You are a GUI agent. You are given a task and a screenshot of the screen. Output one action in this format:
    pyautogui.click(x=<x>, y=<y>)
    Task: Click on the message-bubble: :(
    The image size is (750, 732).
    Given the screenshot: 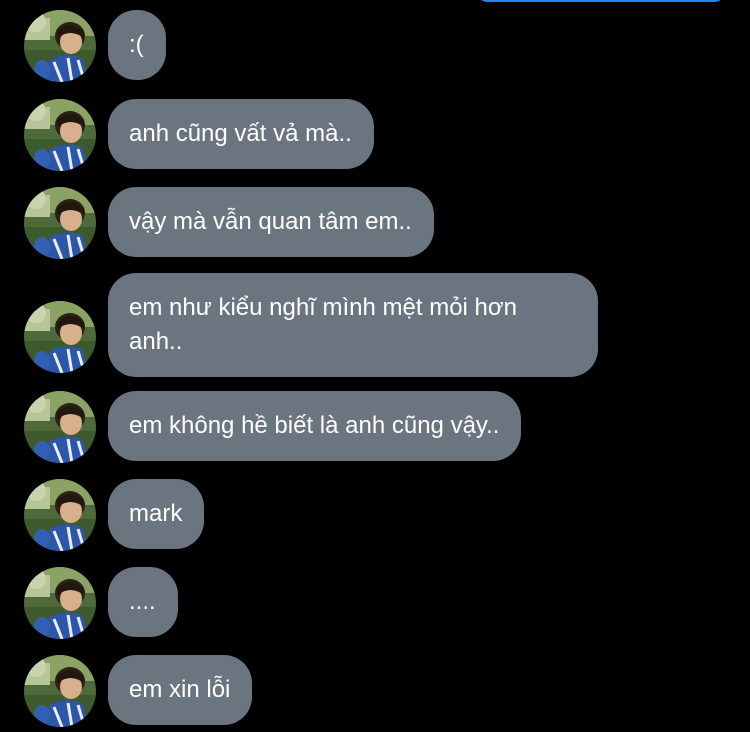 What is the action you would take?
    pyautogui.click(x=137, y=45)
    